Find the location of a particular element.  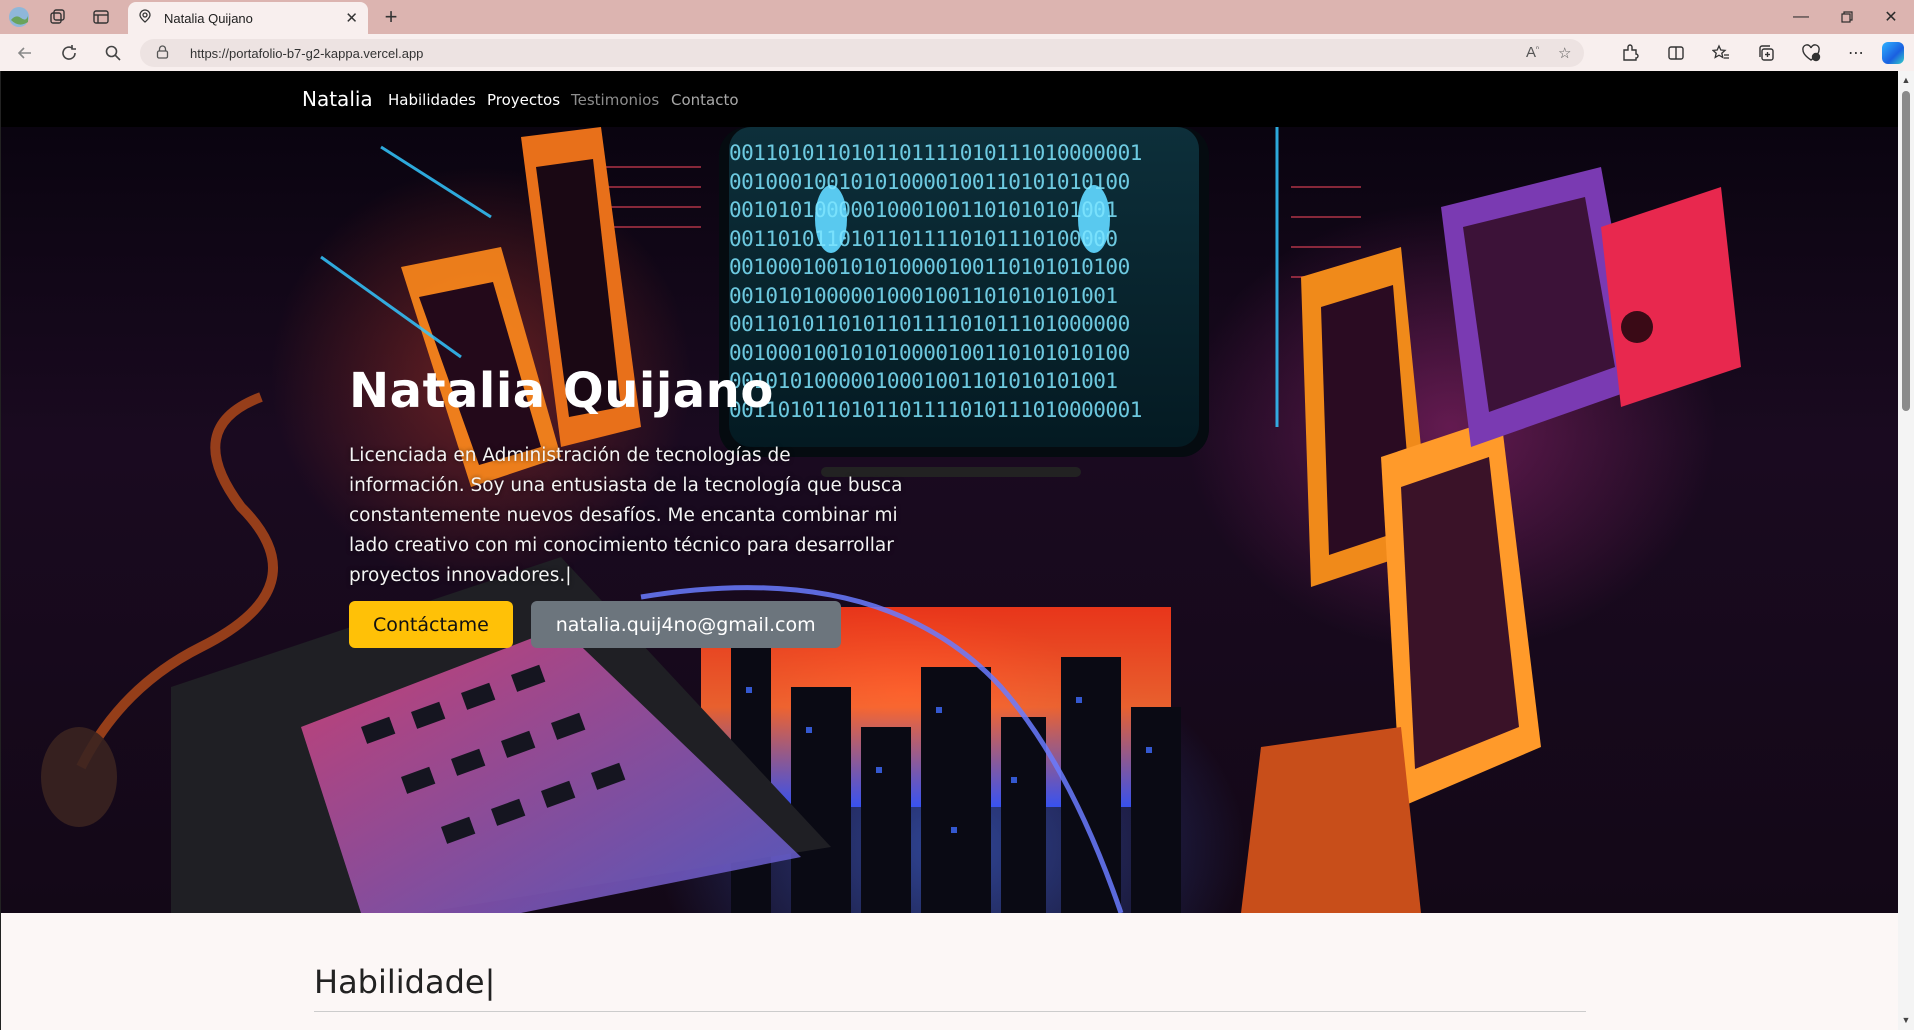

hero-title: Natalia Quijano is located at coordinates (561, 391).